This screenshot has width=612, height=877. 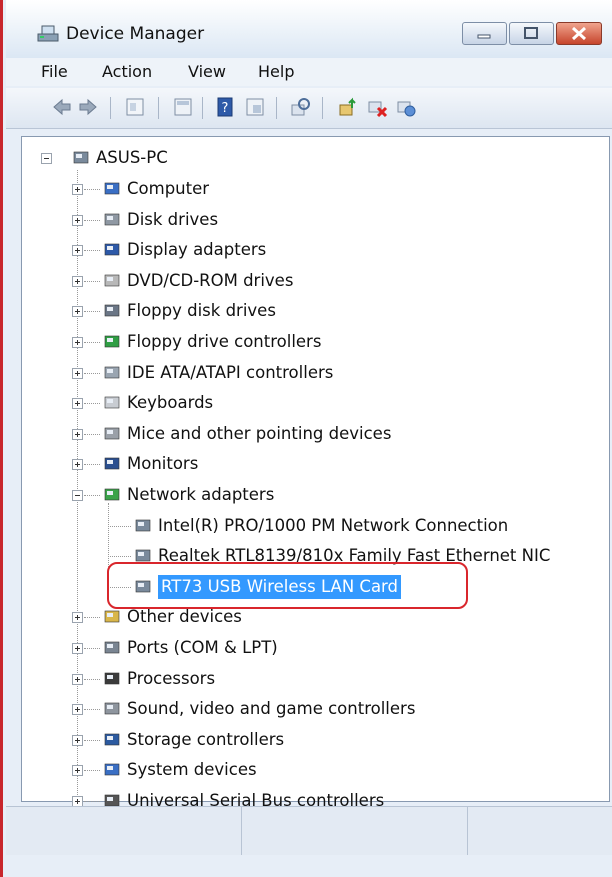 I want to click on tree-device-intel-r-pro-1000-pm-network-connection: Intel(R) PRO/1000 PM Network Connection, so click(x=303, y=526).